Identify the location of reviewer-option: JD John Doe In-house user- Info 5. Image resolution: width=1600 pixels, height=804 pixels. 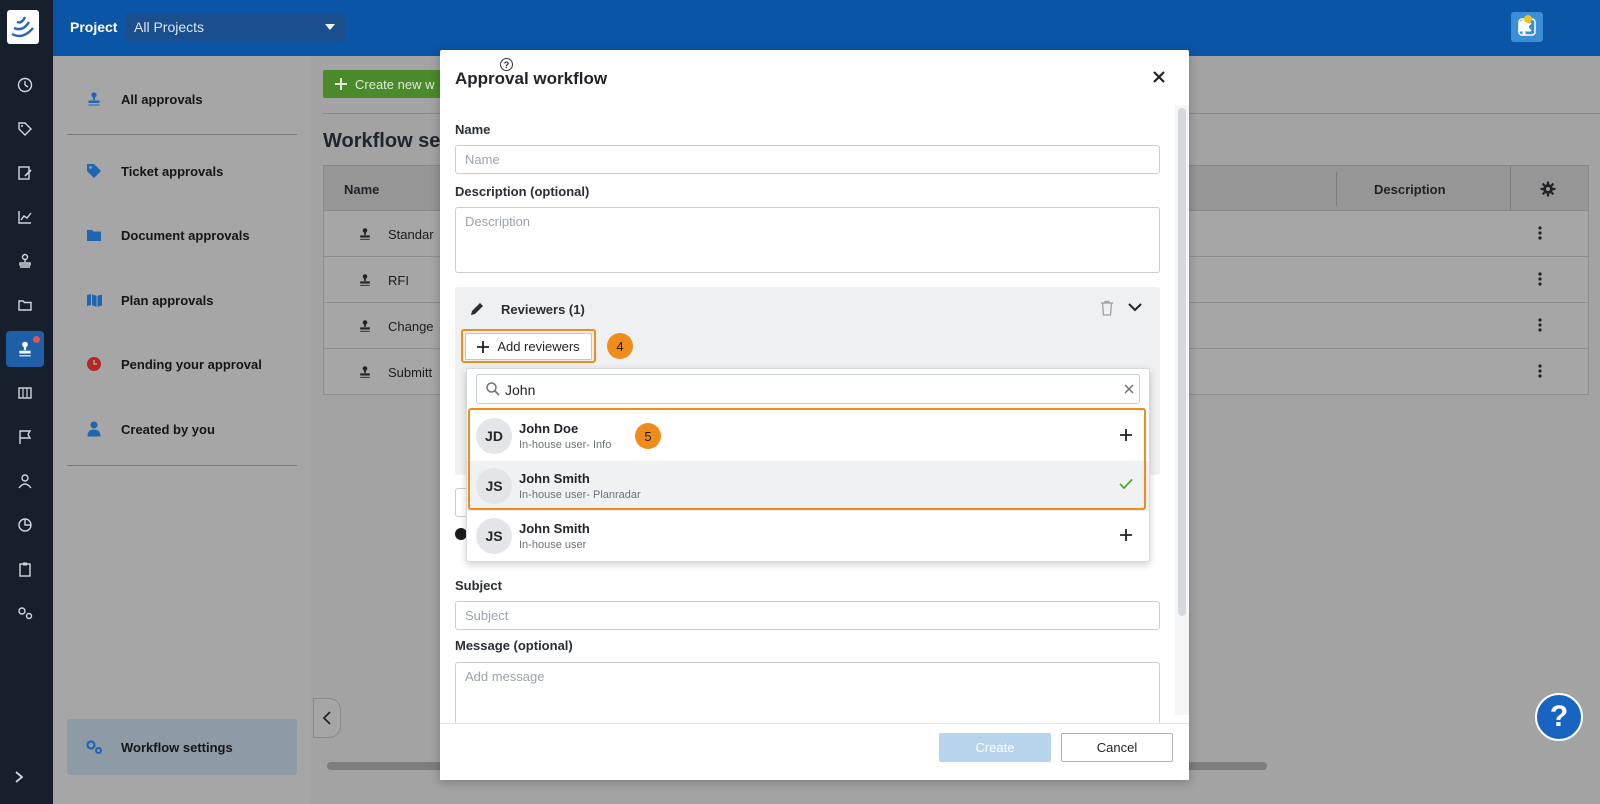
(808, 436).